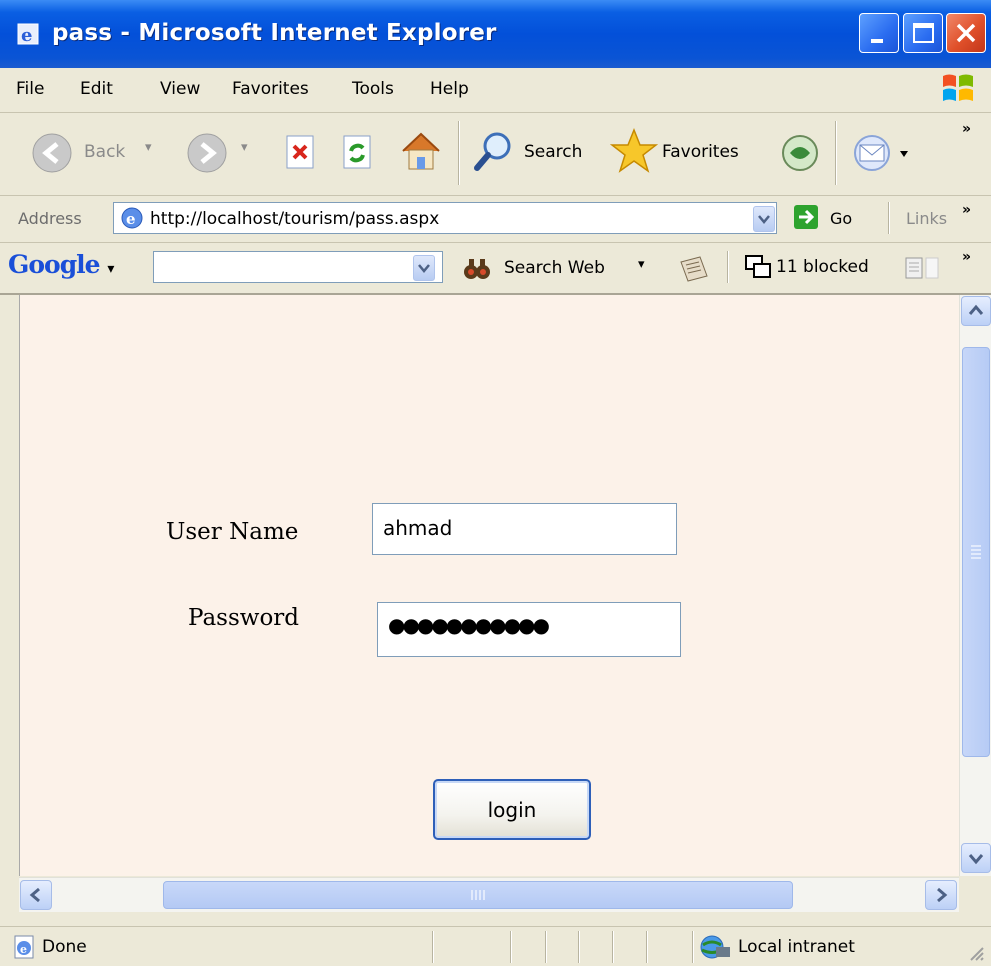 This screenshot has height=966, width=991. I want to click on forward-arrow-icon, so click(207, 153).